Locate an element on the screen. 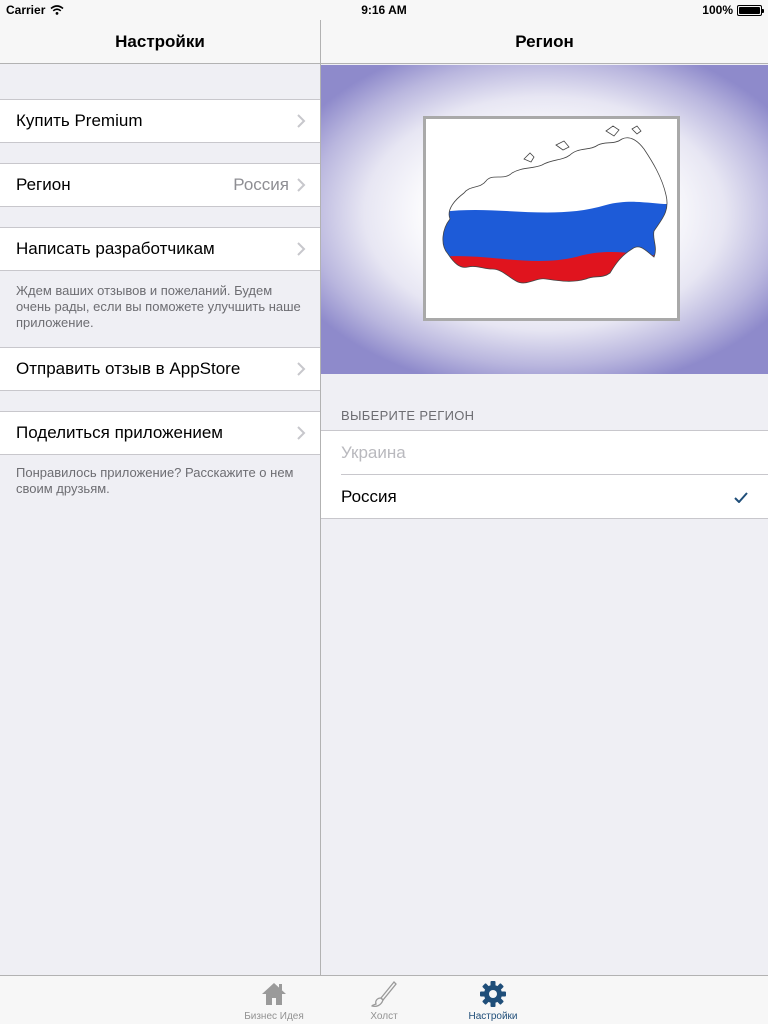  checkmark-icon is located at coordinates (741, 497).